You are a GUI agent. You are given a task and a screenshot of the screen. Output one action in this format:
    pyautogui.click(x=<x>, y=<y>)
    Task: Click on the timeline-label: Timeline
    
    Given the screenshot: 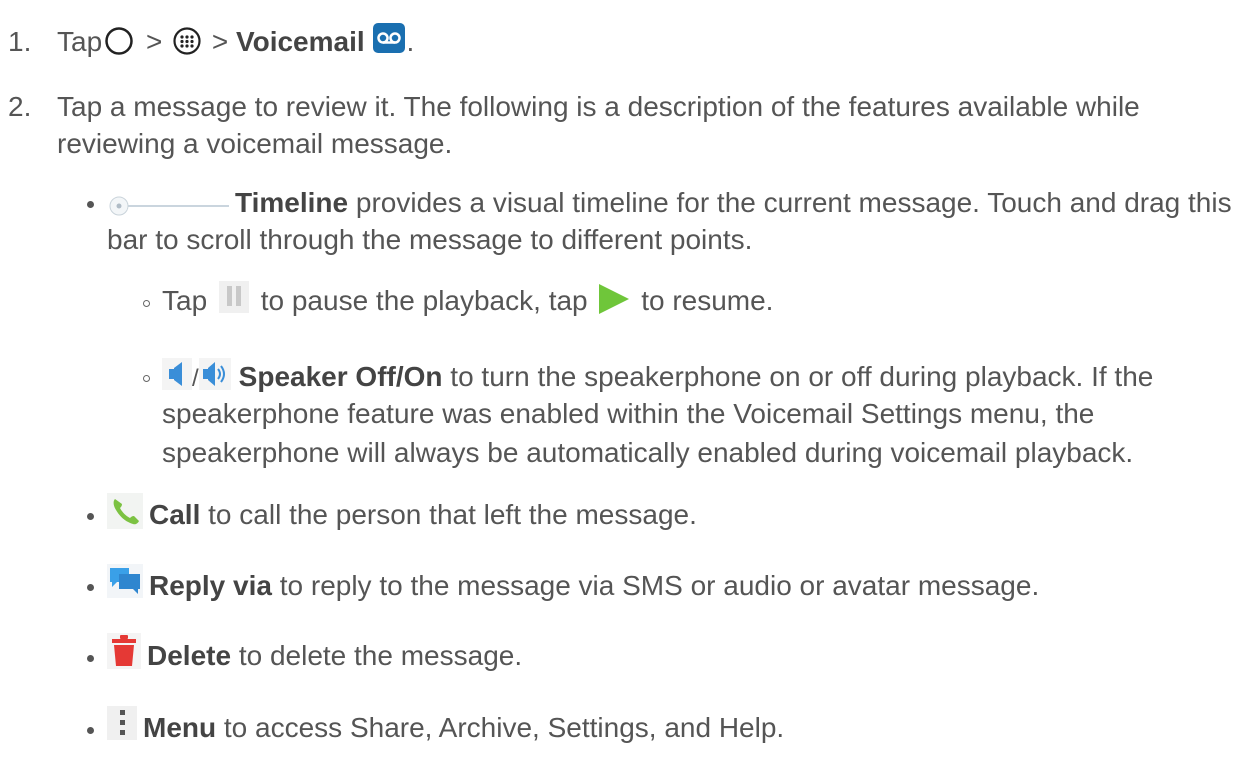 What is the action you would take?
    pyautogui.click(x=292, y=202)
    